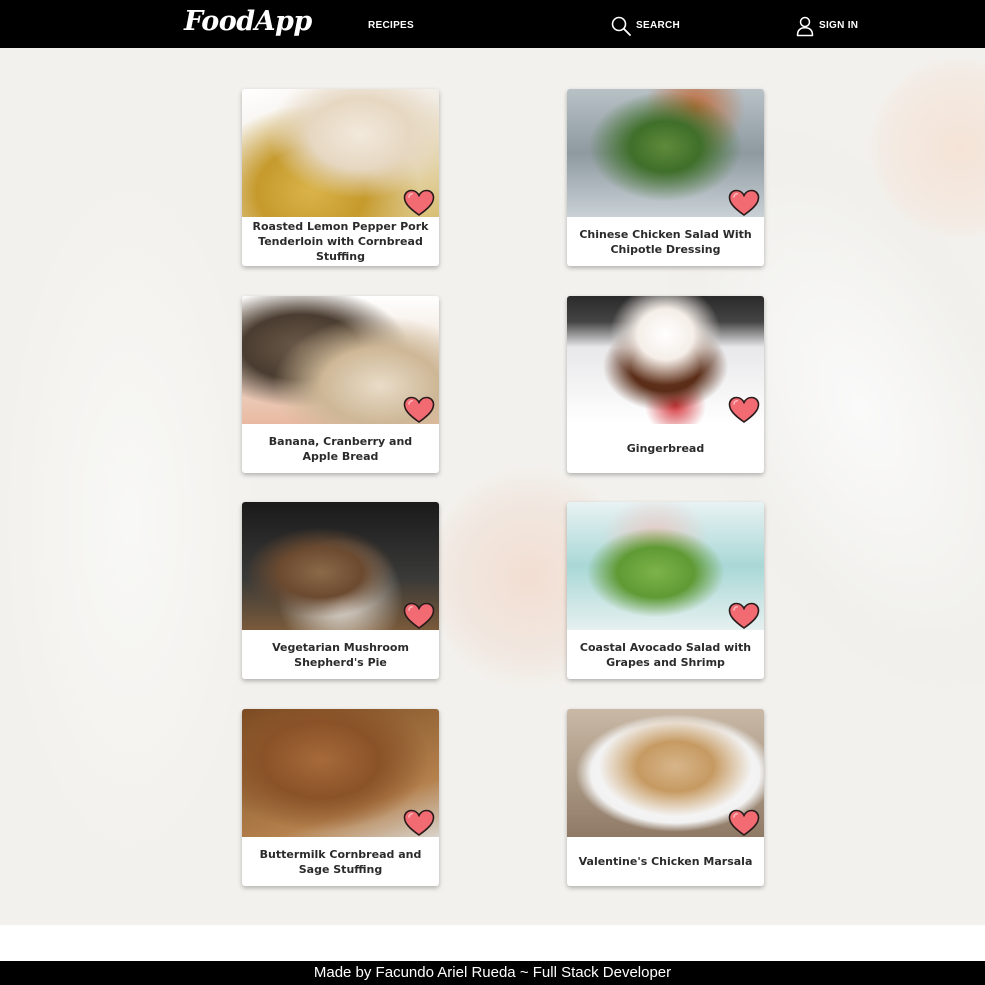 Image resolution: width=985 pixels, height=985 pixels. What do you see at coordinates (492, 24) in the screenshot?
I see `navbar: FoodApp RECIPES SEARCH SIGN IN` at bounding box center [492, 24].